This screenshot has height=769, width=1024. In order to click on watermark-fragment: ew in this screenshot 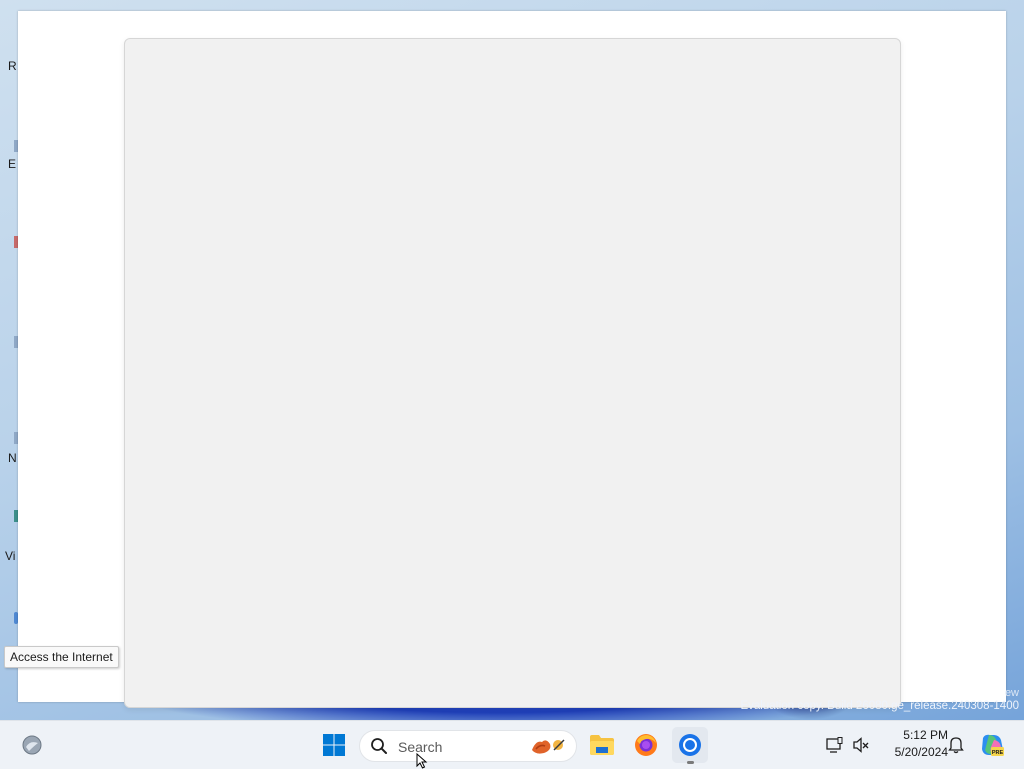, I will do `click(1011, 693)`.